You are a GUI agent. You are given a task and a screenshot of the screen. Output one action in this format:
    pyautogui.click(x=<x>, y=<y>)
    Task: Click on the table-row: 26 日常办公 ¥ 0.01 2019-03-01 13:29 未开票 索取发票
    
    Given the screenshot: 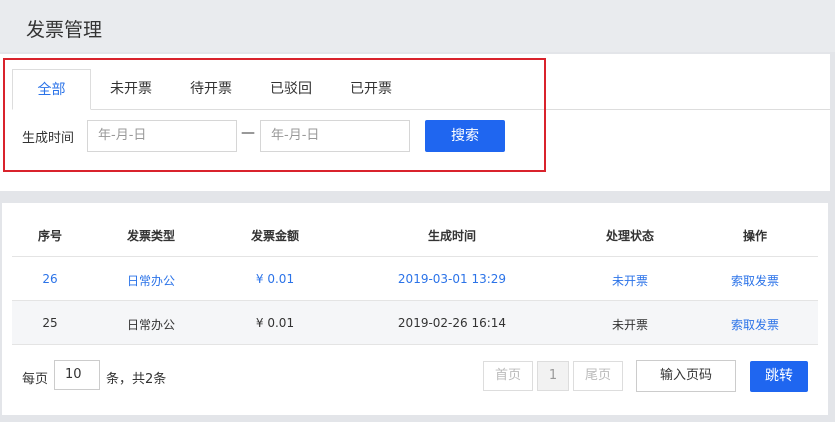 What is the action you would take?
    pyautogui.click(x=415, y=278)
    